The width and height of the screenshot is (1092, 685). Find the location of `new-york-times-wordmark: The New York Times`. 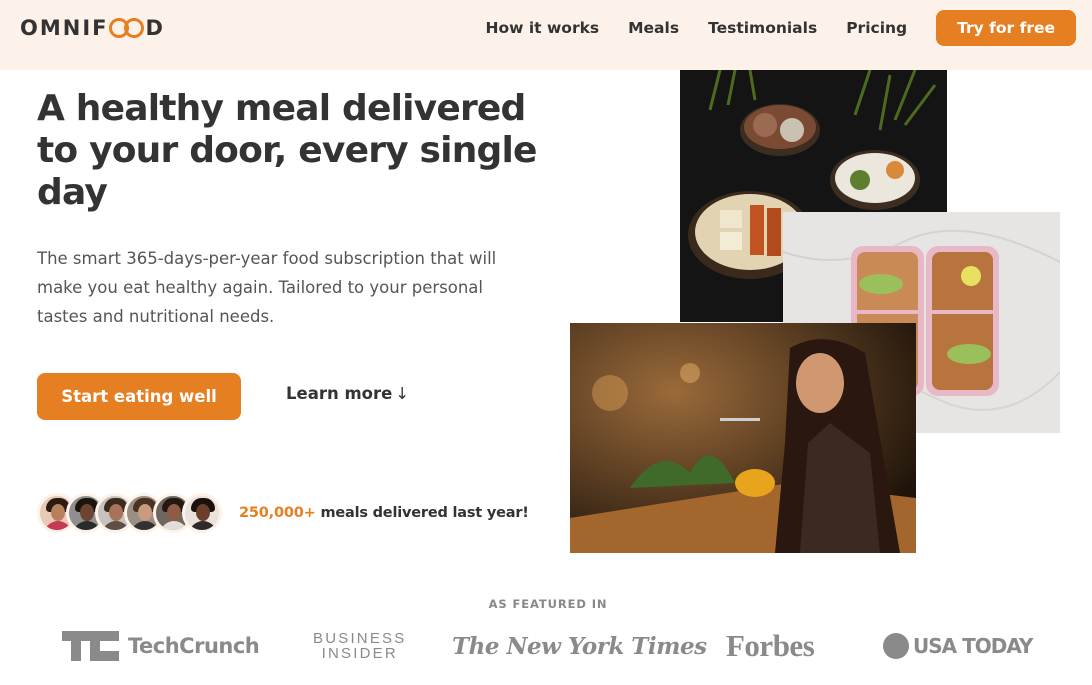

new-york-times-wordmark: The New York Times is located at coordinates (579, 646).